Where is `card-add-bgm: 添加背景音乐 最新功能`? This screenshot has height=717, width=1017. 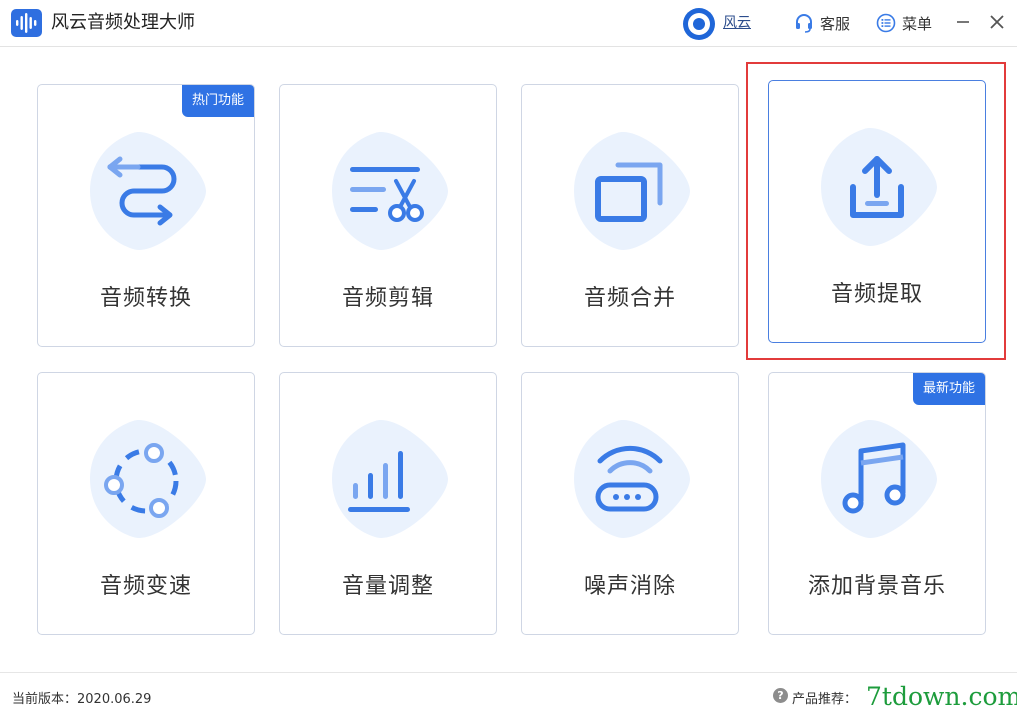
card-add-bgm: 添加背景音乐 最新功能 is located at coordinates (877, 503).